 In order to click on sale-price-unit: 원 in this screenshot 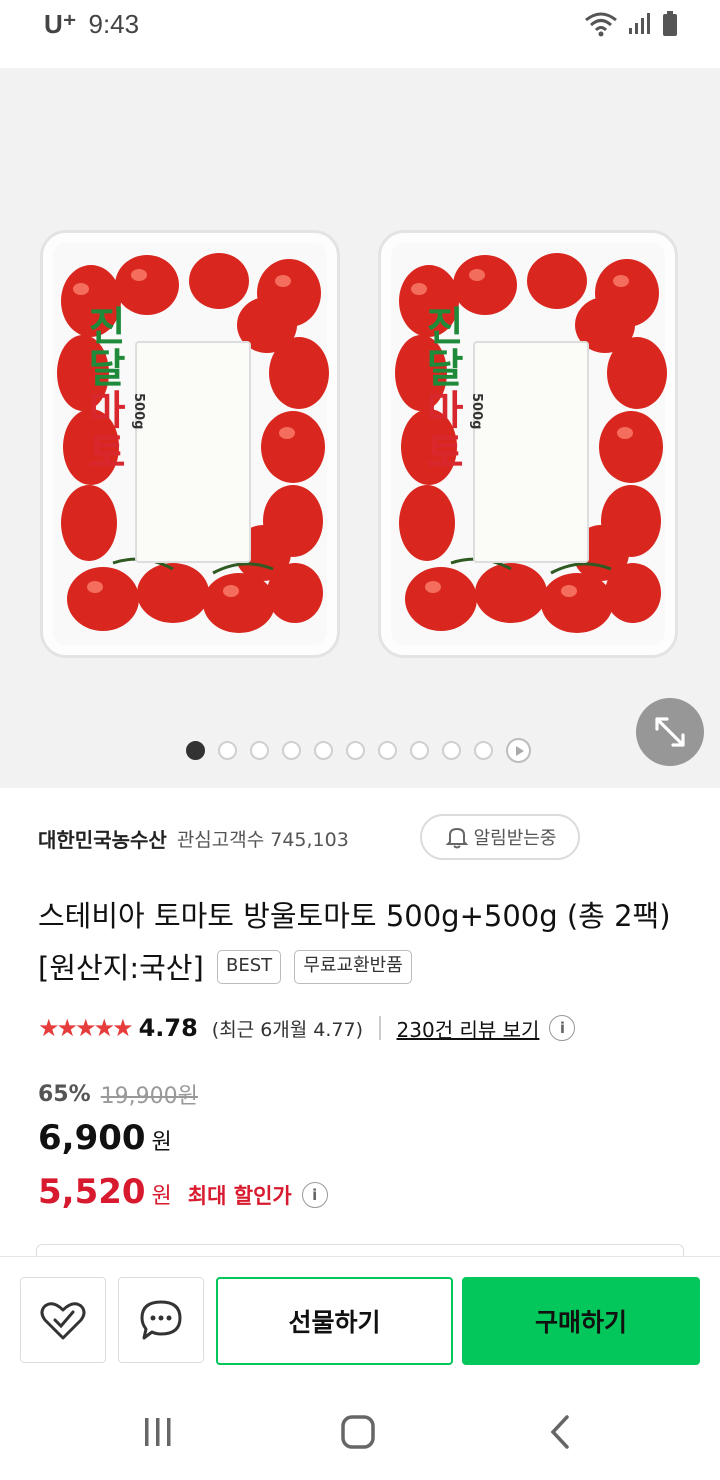, I will do `click(161, 1142)`.